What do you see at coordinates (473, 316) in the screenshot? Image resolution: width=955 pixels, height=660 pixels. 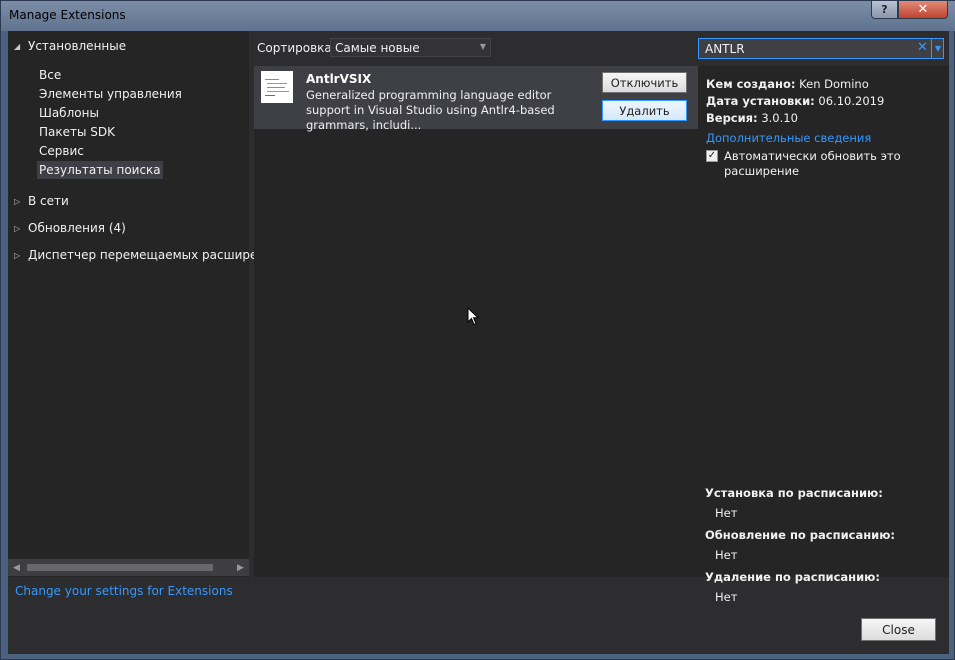 I see `mouse-cursor-icon` at bounding box center [473, 316].